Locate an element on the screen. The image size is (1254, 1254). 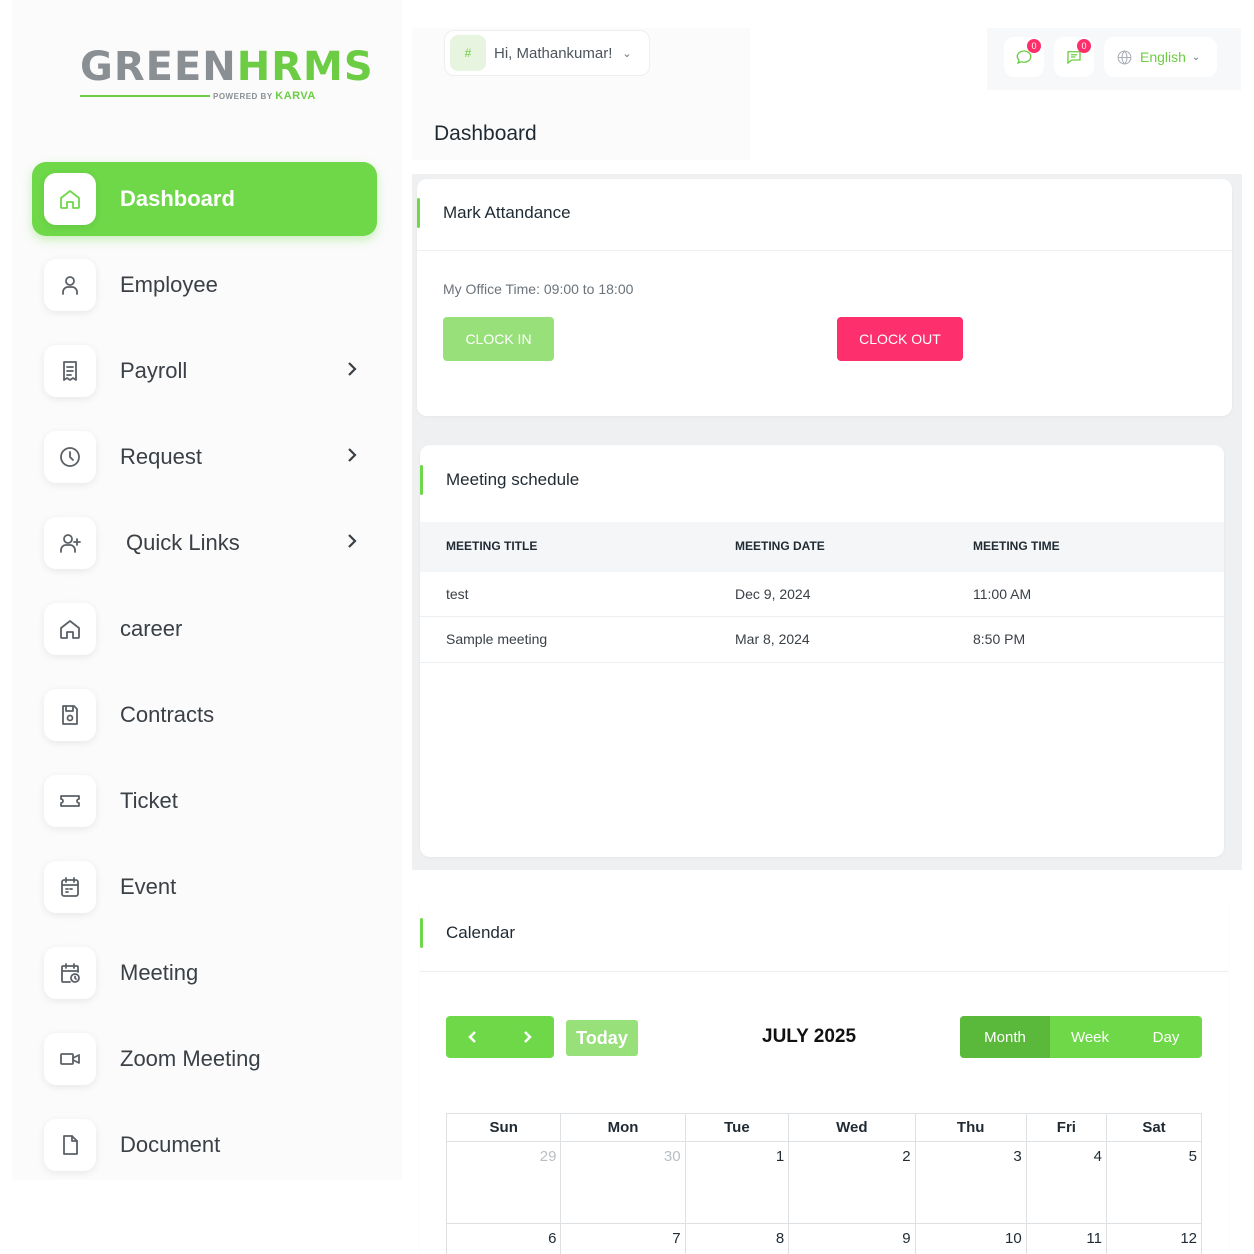
clock-icon is located at coordinates (70, 457).